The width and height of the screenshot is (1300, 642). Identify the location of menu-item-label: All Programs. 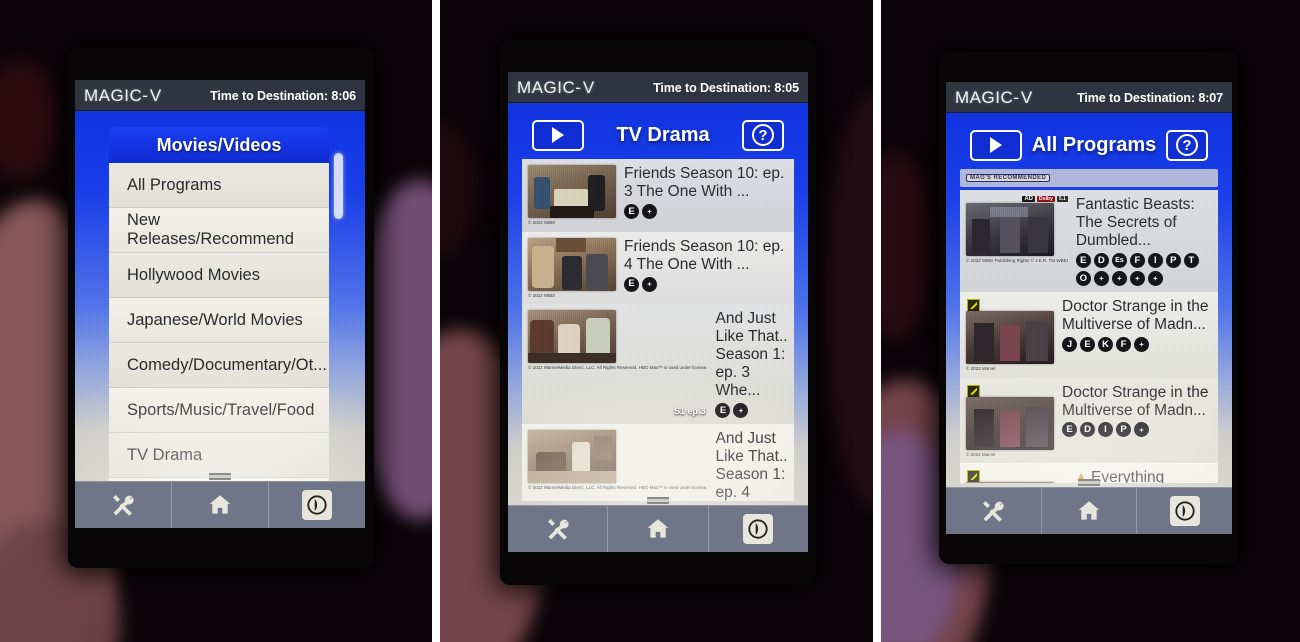
(174, 184).